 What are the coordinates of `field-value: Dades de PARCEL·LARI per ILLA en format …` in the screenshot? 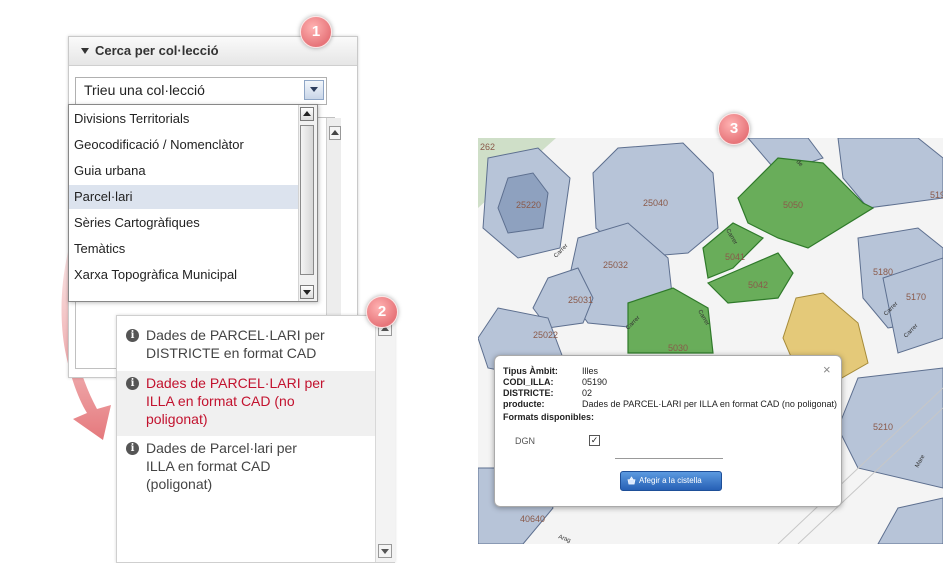 It's located at (709, 404).